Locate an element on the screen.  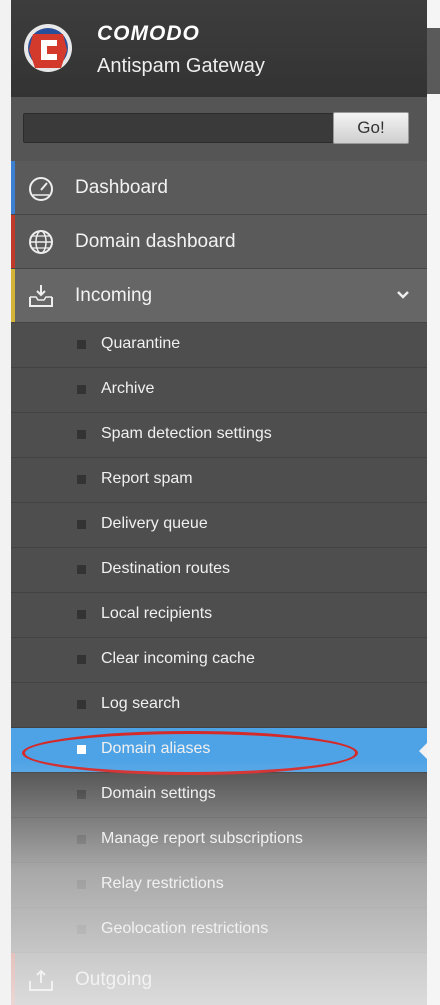
submenu-item: Geolocation restrictions is located at coordinates (219, 930).